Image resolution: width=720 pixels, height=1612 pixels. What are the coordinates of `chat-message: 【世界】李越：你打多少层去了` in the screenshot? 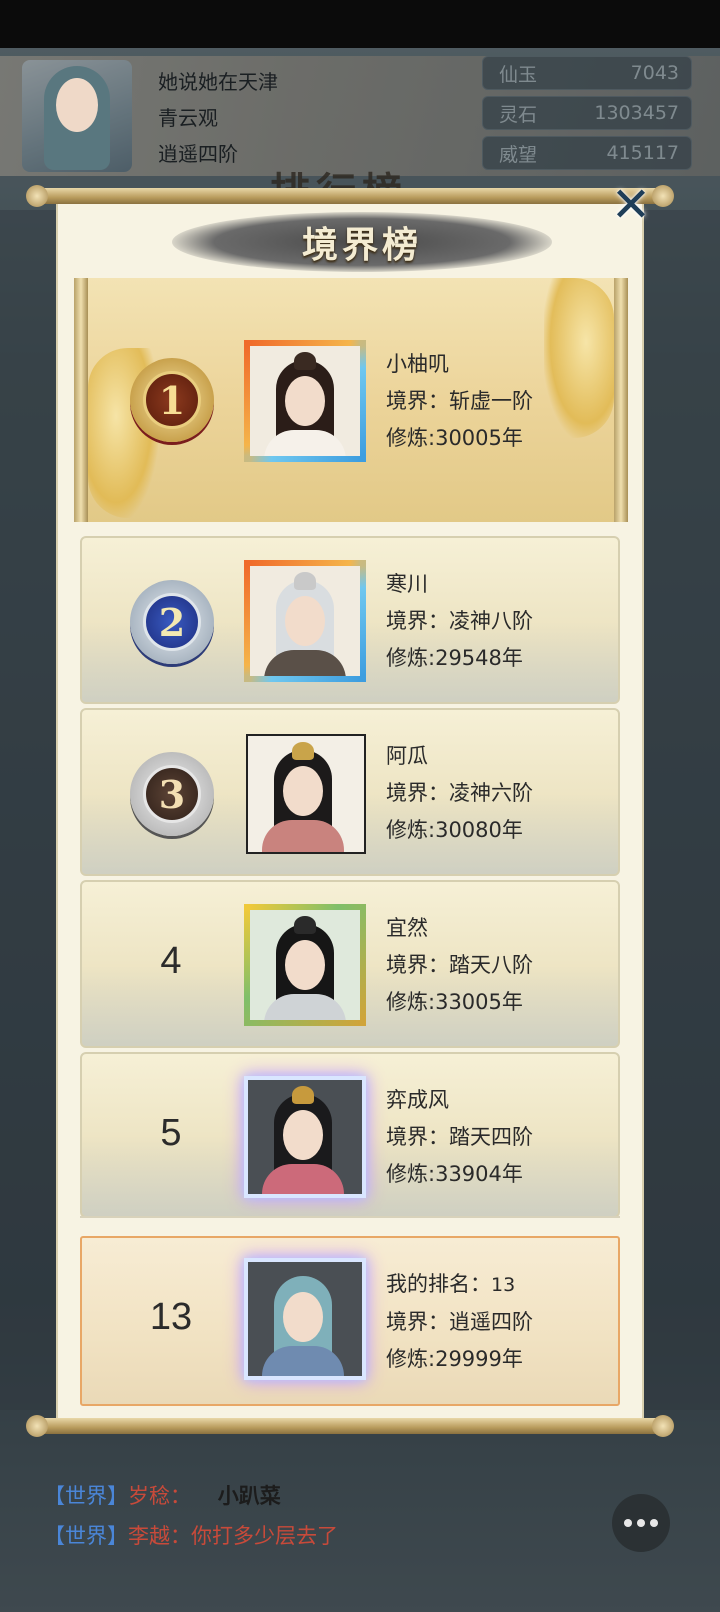 It's located at (191, 1536).